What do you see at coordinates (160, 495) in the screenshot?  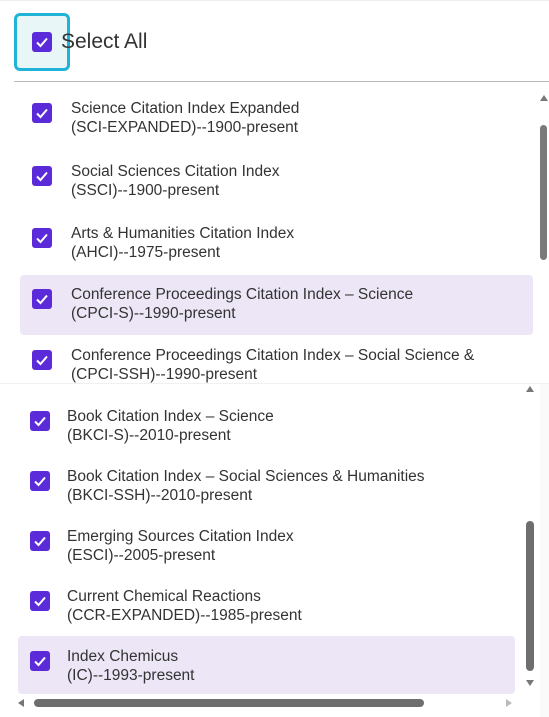 I see `item-subtitle: (BKCI-SSH)--2010-present` at bounding box center [160, 495].